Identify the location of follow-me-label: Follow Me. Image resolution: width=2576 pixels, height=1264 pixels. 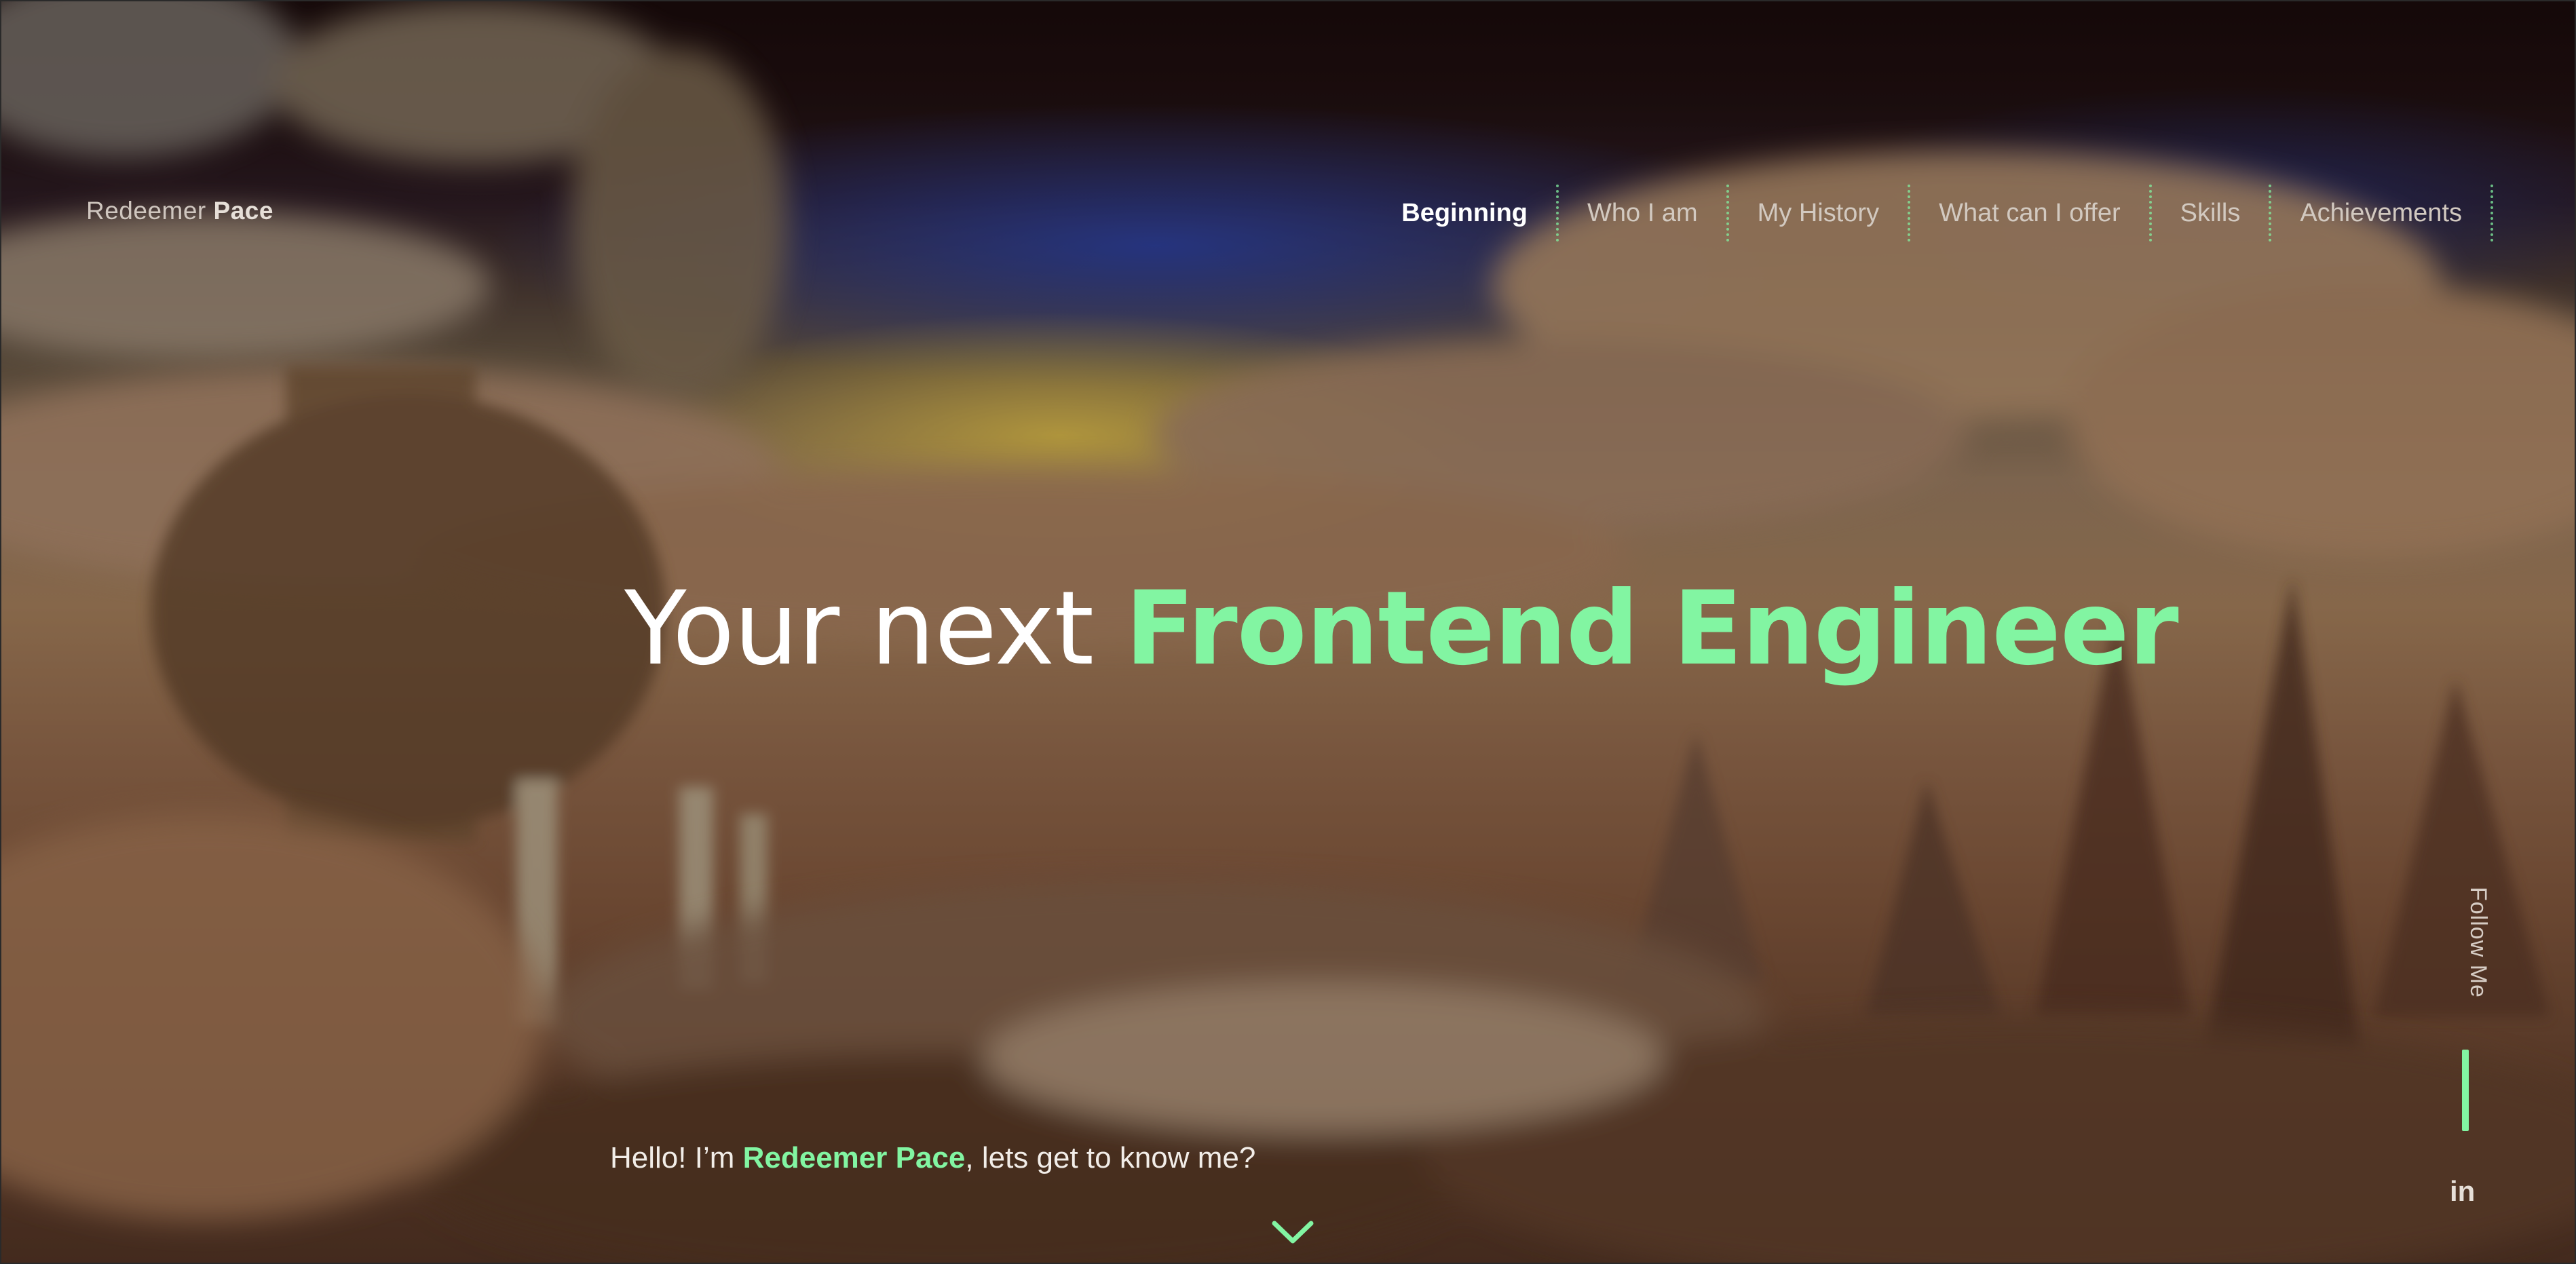
(2478, 942).